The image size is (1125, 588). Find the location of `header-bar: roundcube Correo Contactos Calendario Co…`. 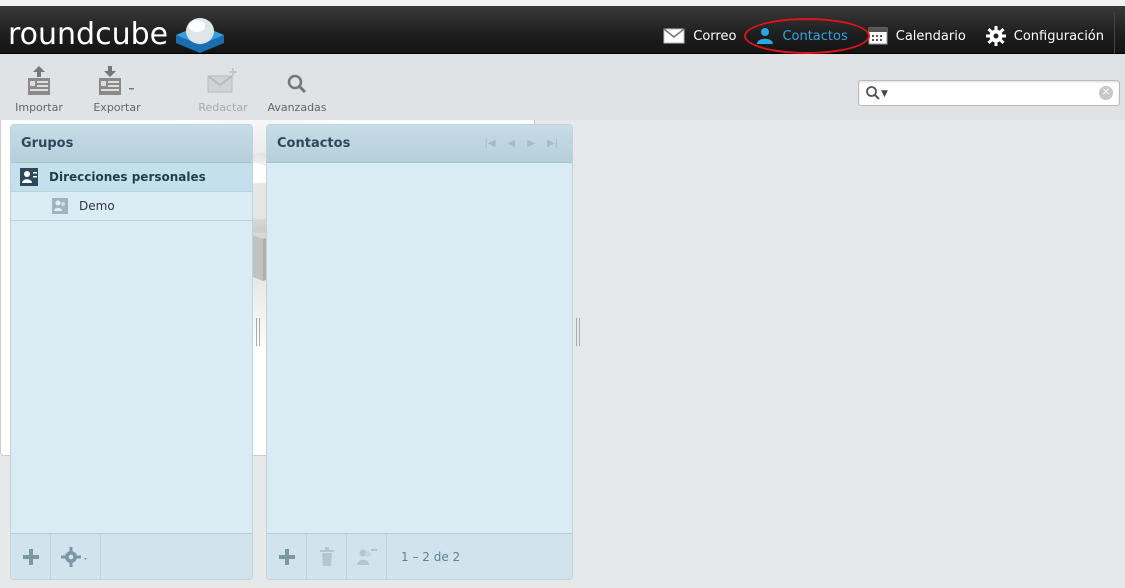

header-bar: roundcube Correo Contactos Calendario Co… is located at coordinates (562, 30).